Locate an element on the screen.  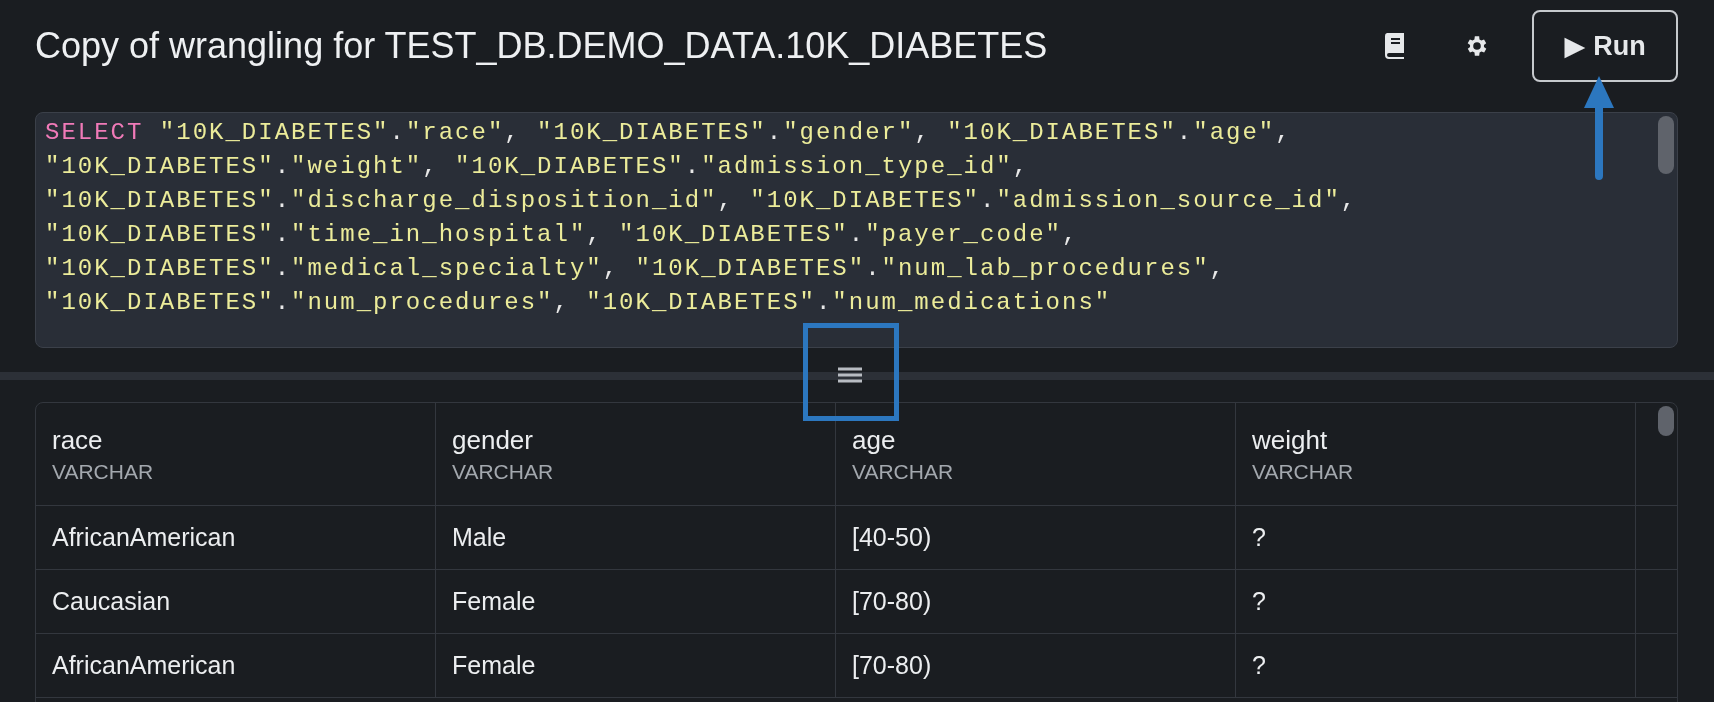
code-line: "10K_DIABETES"."medical_specialty", "10K_DIABETES"."num_lab_procedures", is located at coordinates (636, 269).